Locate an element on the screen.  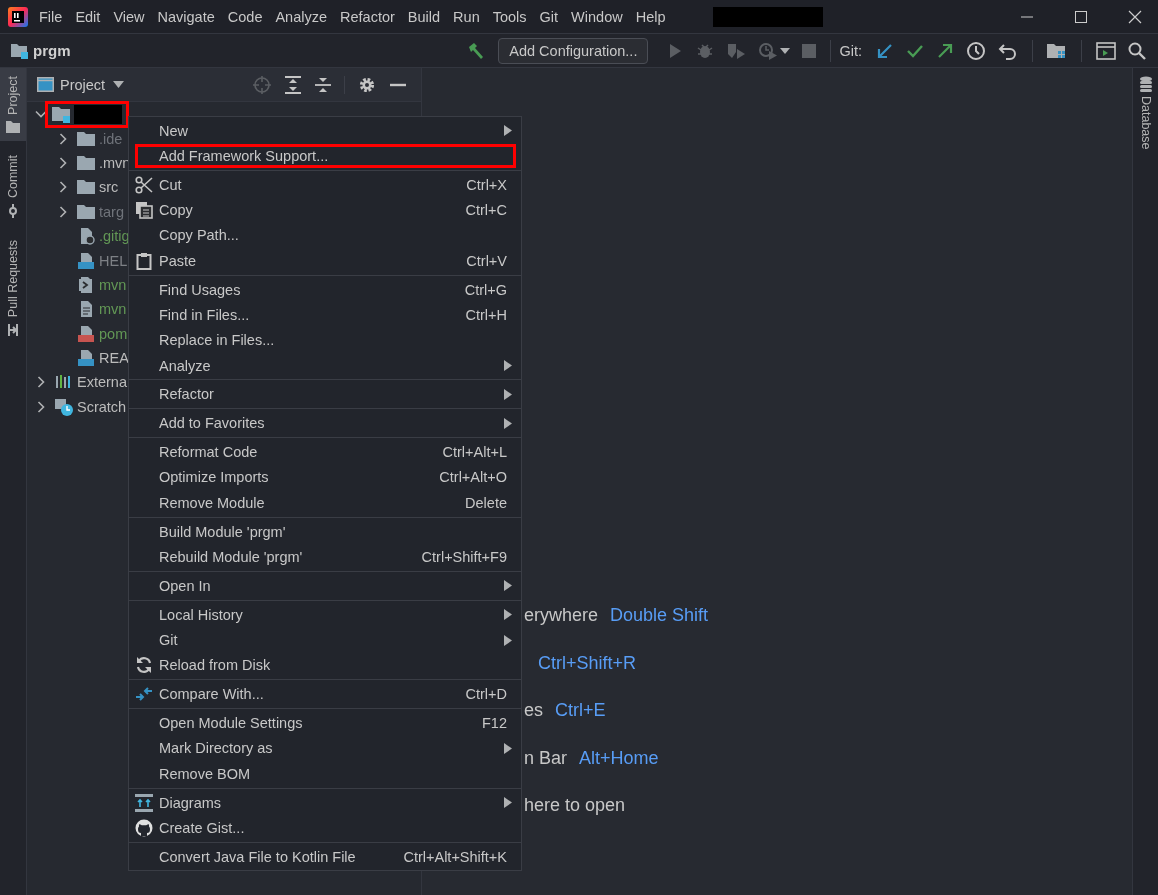
menu-item: Mark Directory as is located at coordinates (325, 748).